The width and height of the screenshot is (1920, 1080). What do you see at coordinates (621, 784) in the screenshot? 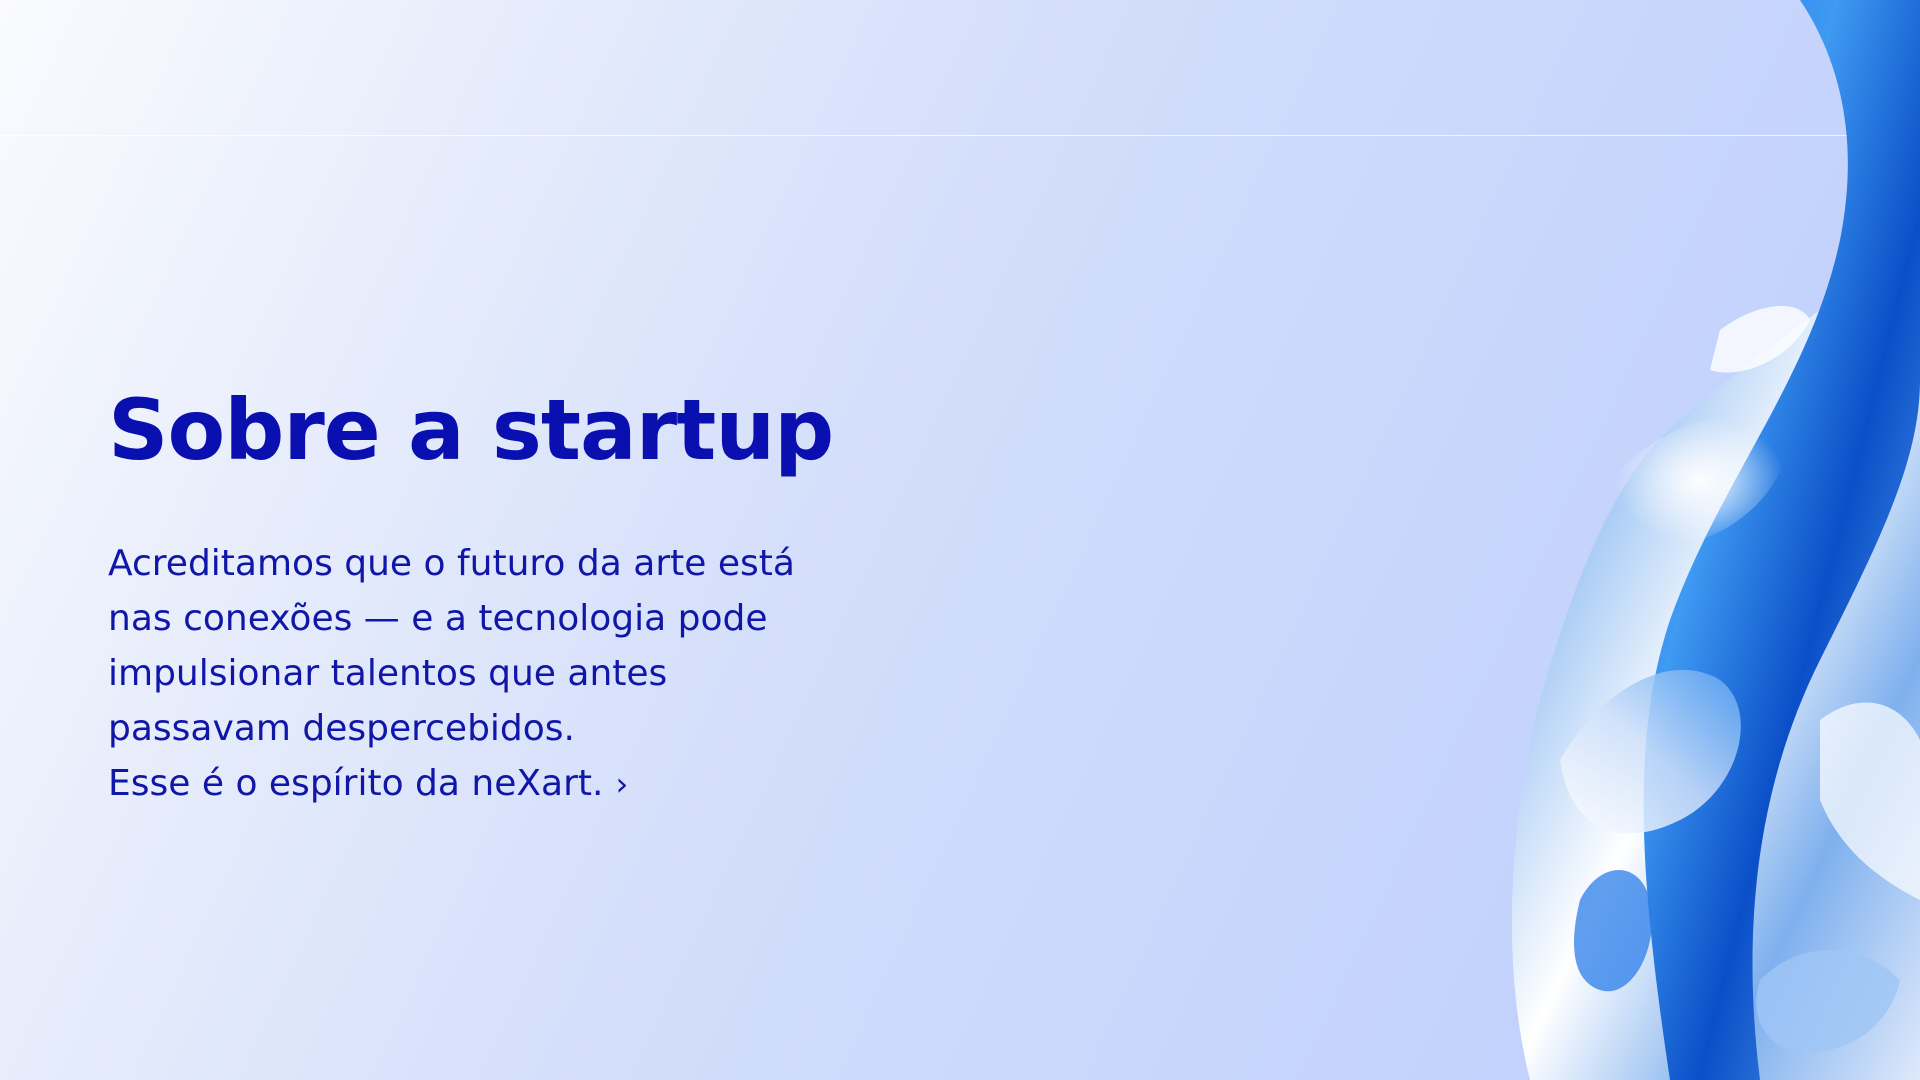
I see `chevron-right-icon: ›` at bounding box center [621, 784].